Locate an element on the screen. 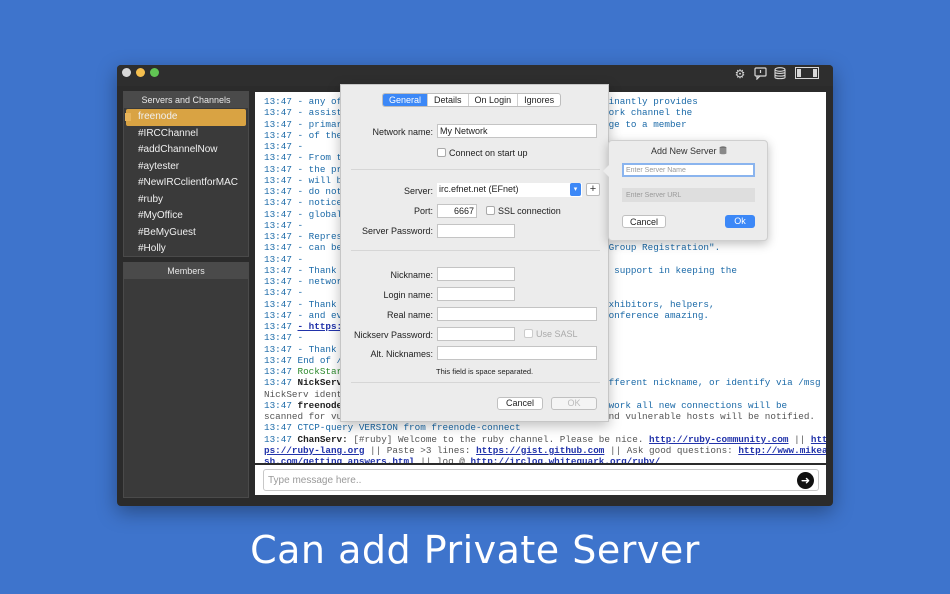 This screenshot has width=950, height=594. connect-on-startup-checkbox is located at coordinates (441, 152).